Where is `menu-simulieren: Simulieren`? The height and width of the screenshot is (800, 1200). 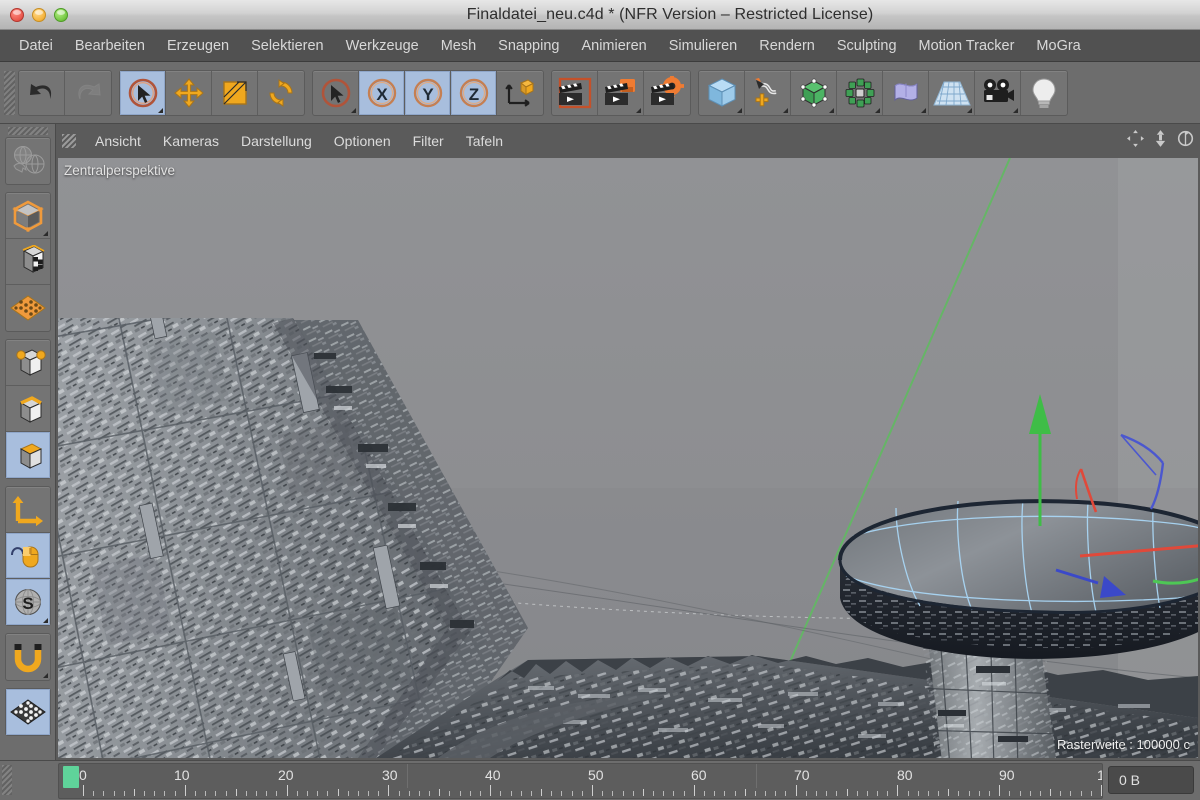
menu-simulieren: Simulieren is located at coordinates (703, 46).